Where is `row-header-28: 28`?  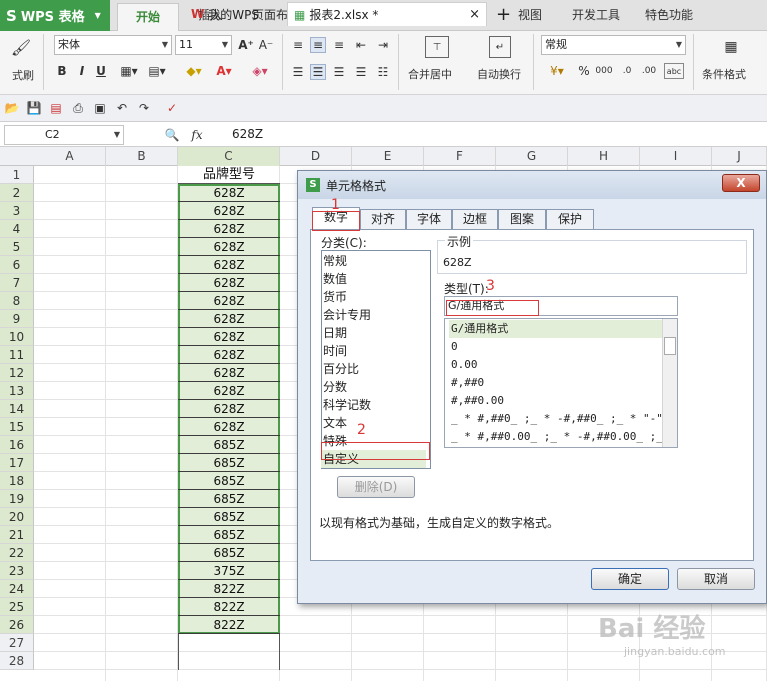 row-header-28: 28 is located at coordinates (17, 661).